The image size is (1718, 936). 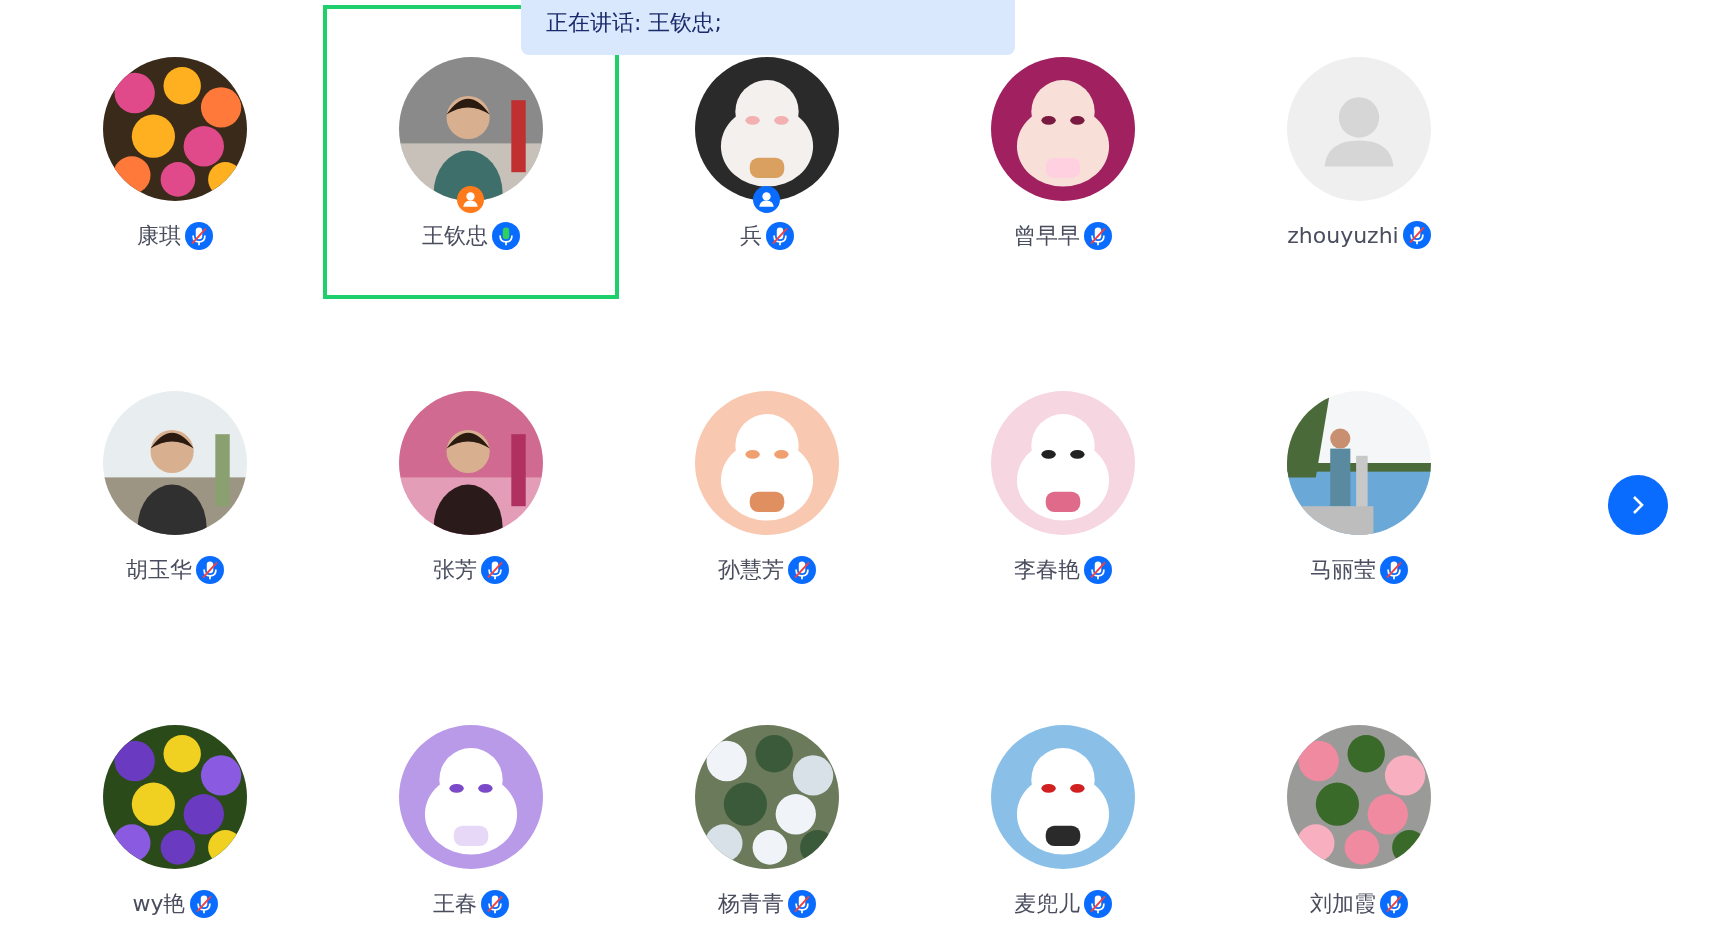 I want to click on participant-name: 兵, so click(x=751, y=236).